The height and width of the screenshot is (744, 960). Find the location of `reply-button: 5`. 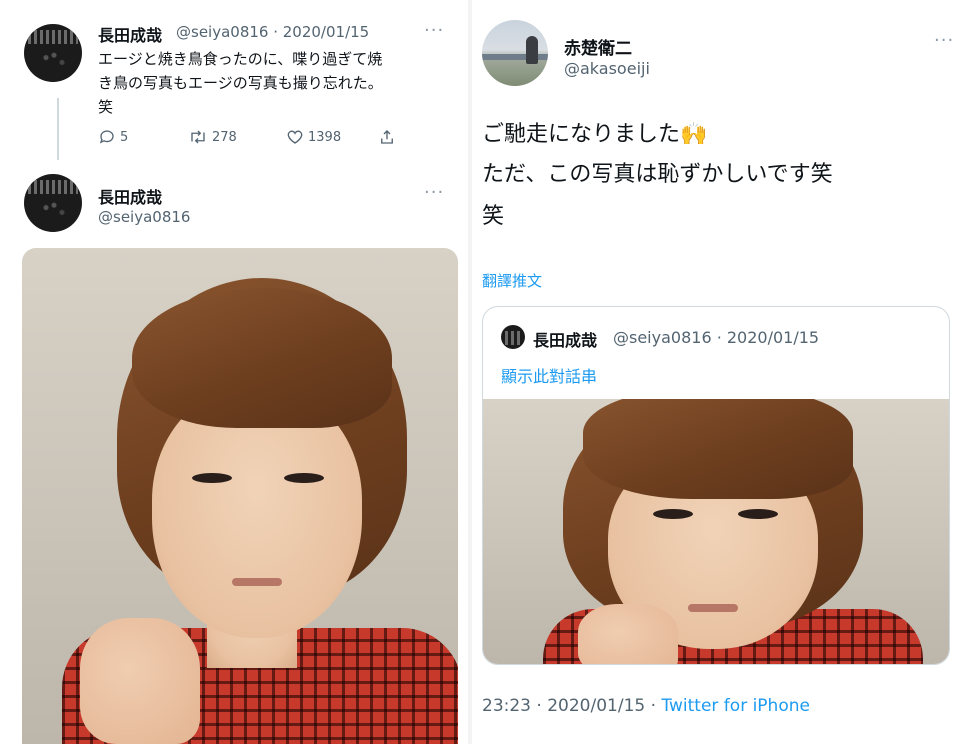

reply-button: 5 is located at coordinates (113, 137).